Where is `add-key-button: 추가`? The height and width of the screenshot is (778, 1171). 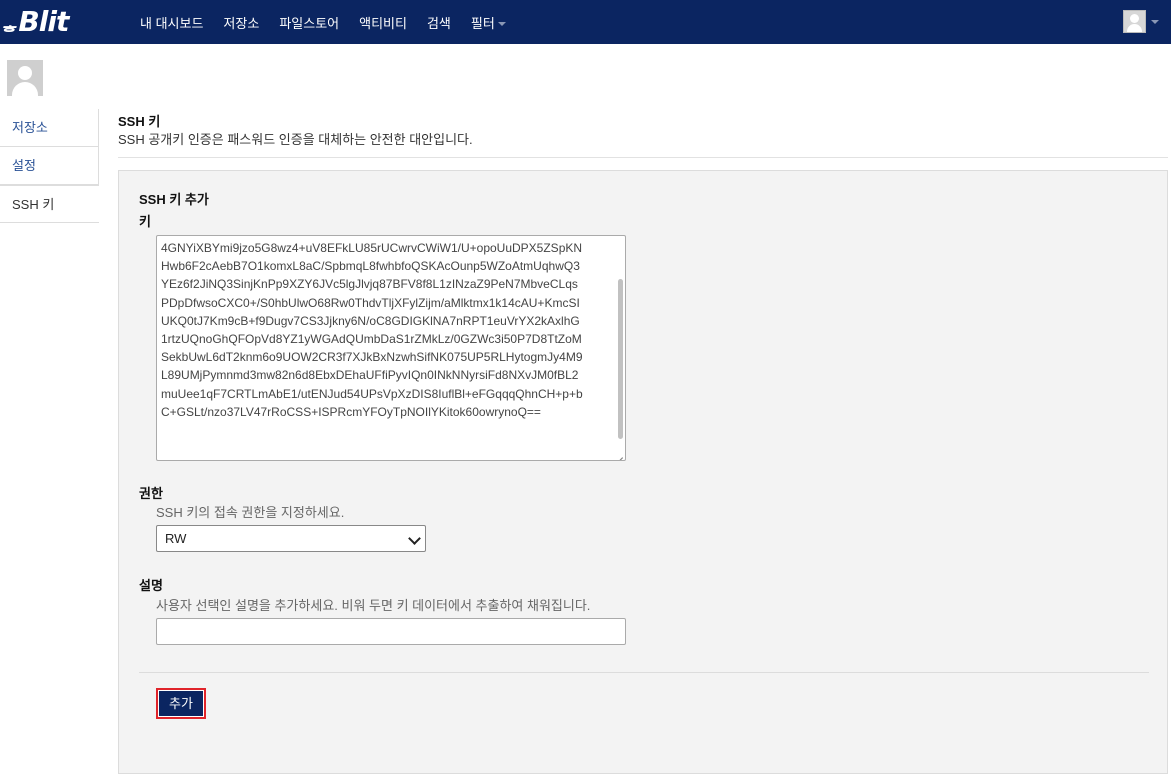 add-key-button: 추가 is located at coordinates (181, 703).